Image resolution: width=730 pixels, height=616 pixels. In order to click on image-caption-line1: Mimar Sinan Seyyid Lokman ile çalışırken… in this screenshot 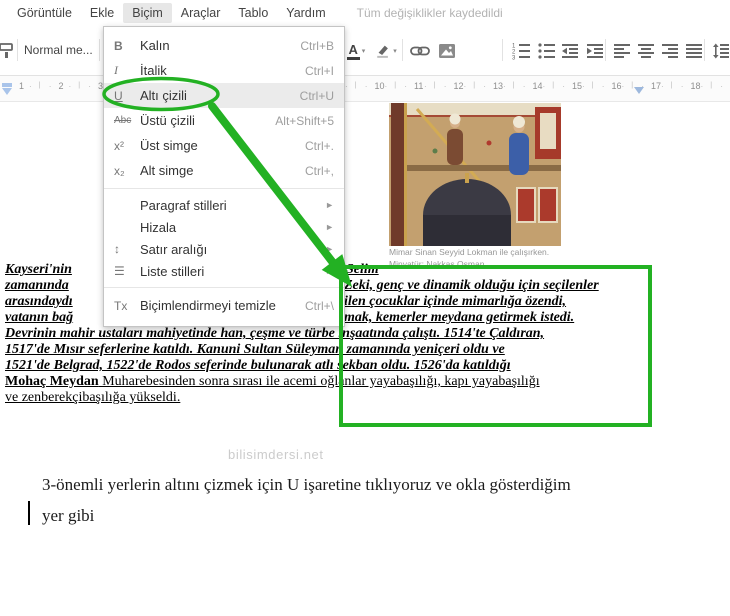, I will do `click(469, 252)`.